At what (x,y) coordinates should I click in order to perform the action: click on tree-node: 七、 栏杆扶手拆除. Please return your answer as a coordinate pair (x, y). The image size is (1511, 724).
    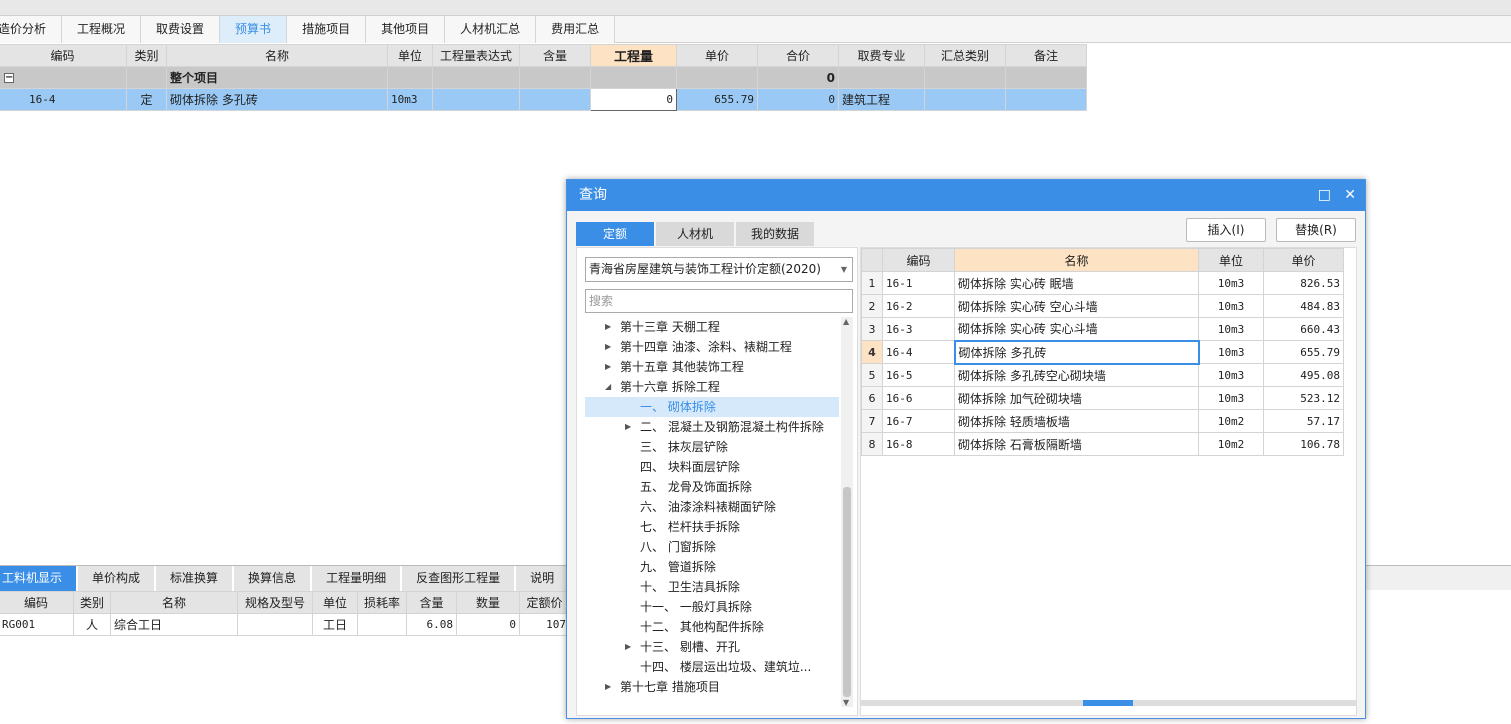
    Looking at the image, I should click on (712, 527).